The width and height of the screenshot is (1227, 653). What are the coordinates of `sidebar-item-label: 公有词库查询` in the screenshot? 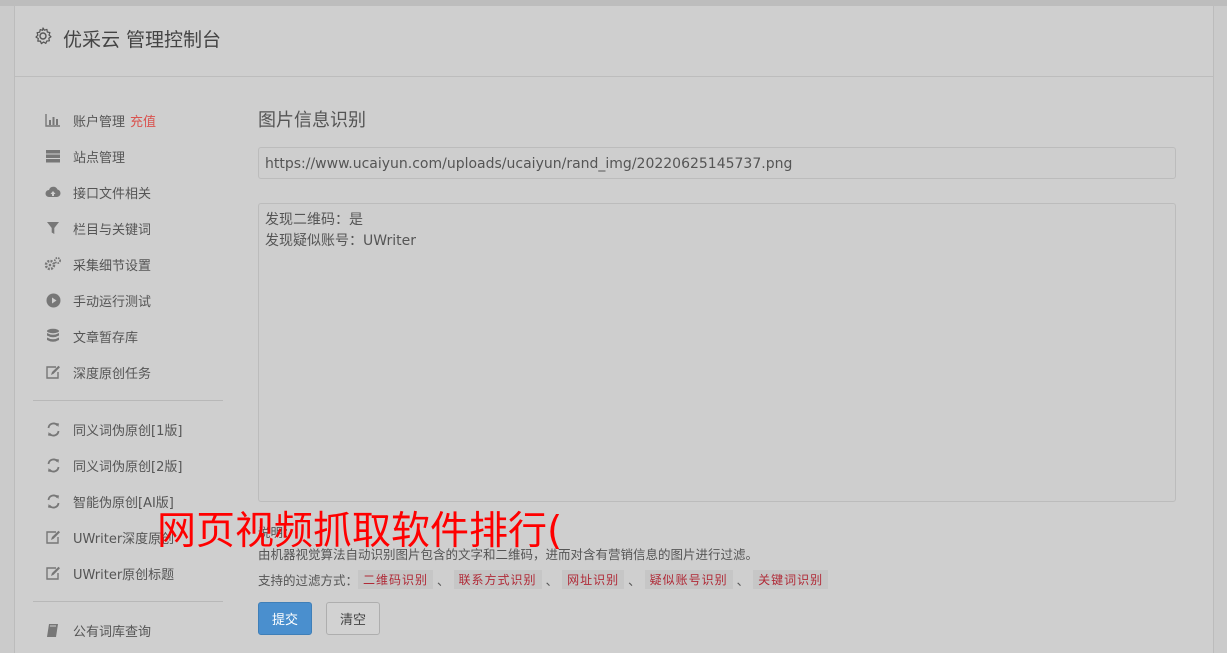 It's located at (112, 632).